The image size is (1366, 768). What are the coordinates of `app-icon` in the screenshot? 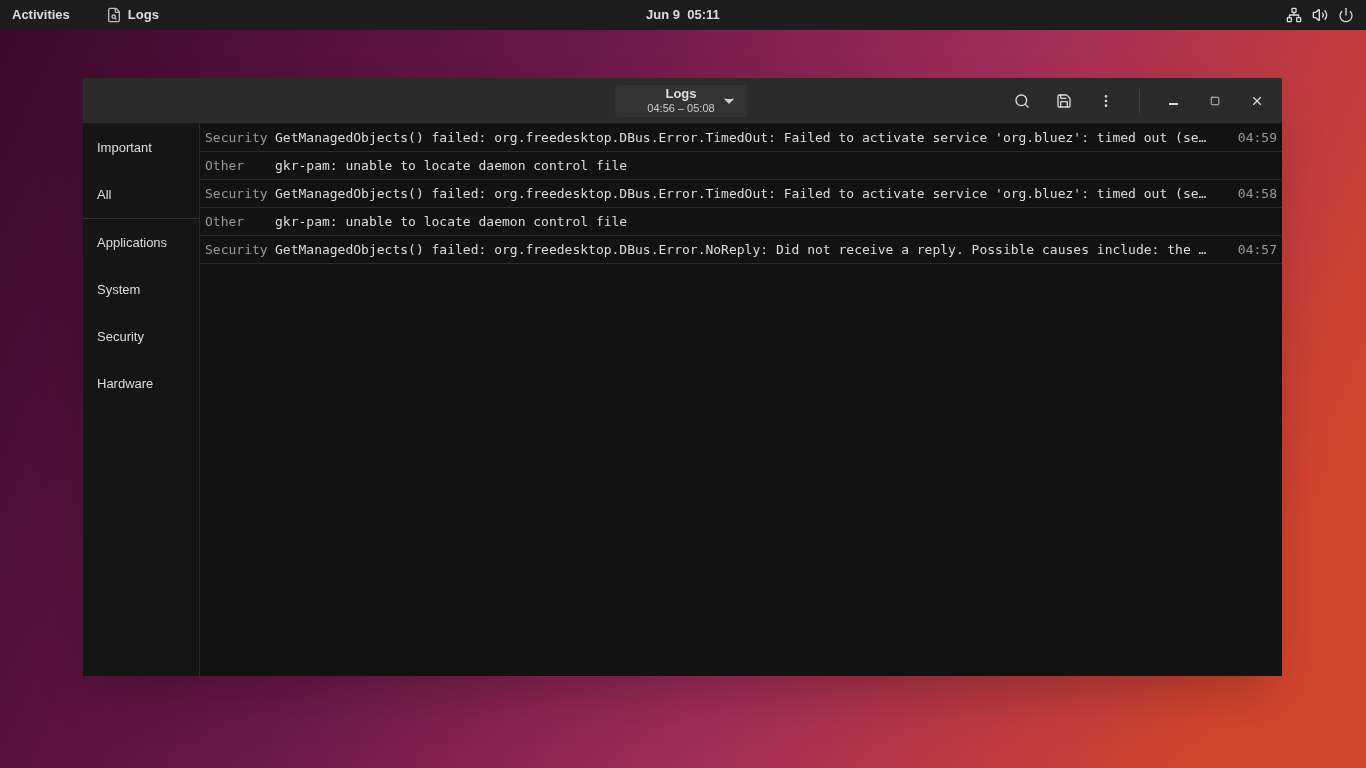 It's located at (113, 15).